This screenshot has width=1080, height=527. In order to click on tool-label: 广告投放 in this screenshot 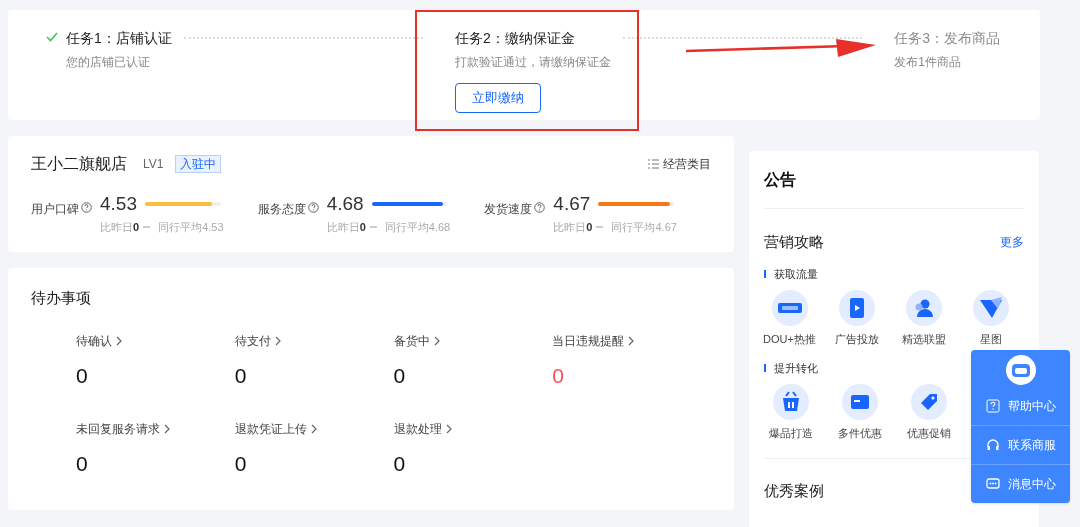, I will do `click(856, 339)`.